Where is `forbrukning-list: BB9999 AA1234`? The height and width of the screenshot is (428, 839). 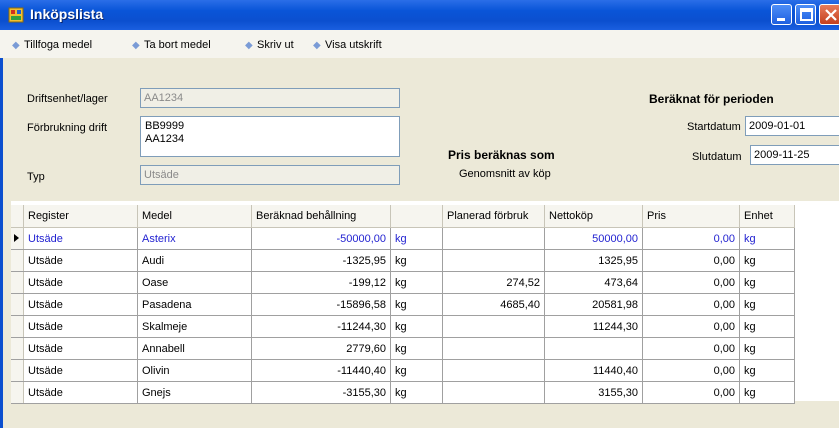 forbrukning-list: BB9999 AA1234 is located at coordinates (270, 136).